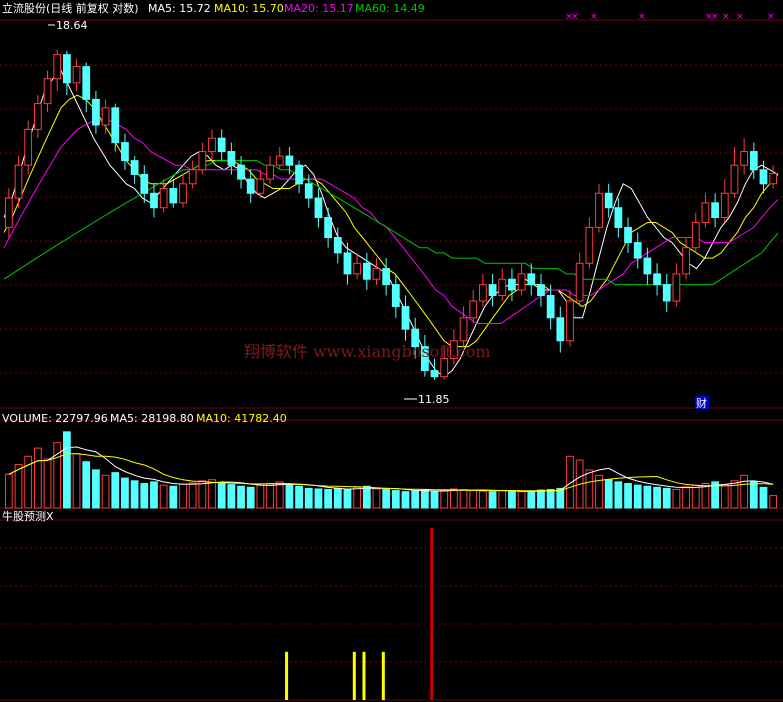 This screenshot has width=783, height=702. What do you see at coordinates (319, 8) in the screenshot?
I see `ma20-label: MA20: 15.17` at bounding box center [319, 8].